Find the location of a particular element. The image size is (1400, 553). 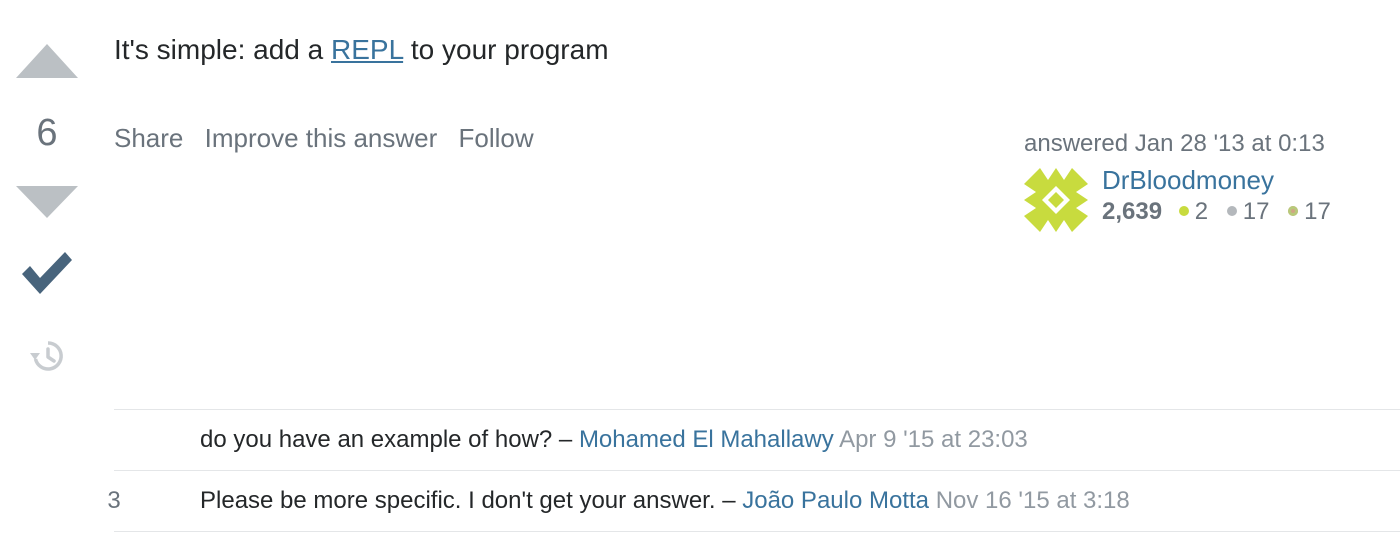

identicon-avatar is located at coordinates (1056, 200).